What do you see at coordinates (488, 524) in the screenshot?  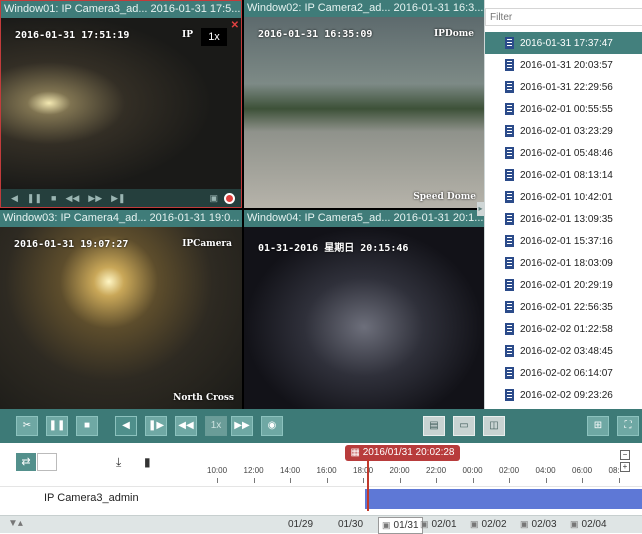 I see `date-chip: ▣ 02/02` at bounding box center [488, 524].